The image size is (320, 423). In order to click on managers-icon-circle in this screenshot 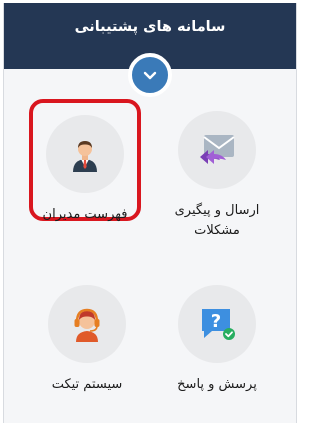, I will do `click(85, 154)`.